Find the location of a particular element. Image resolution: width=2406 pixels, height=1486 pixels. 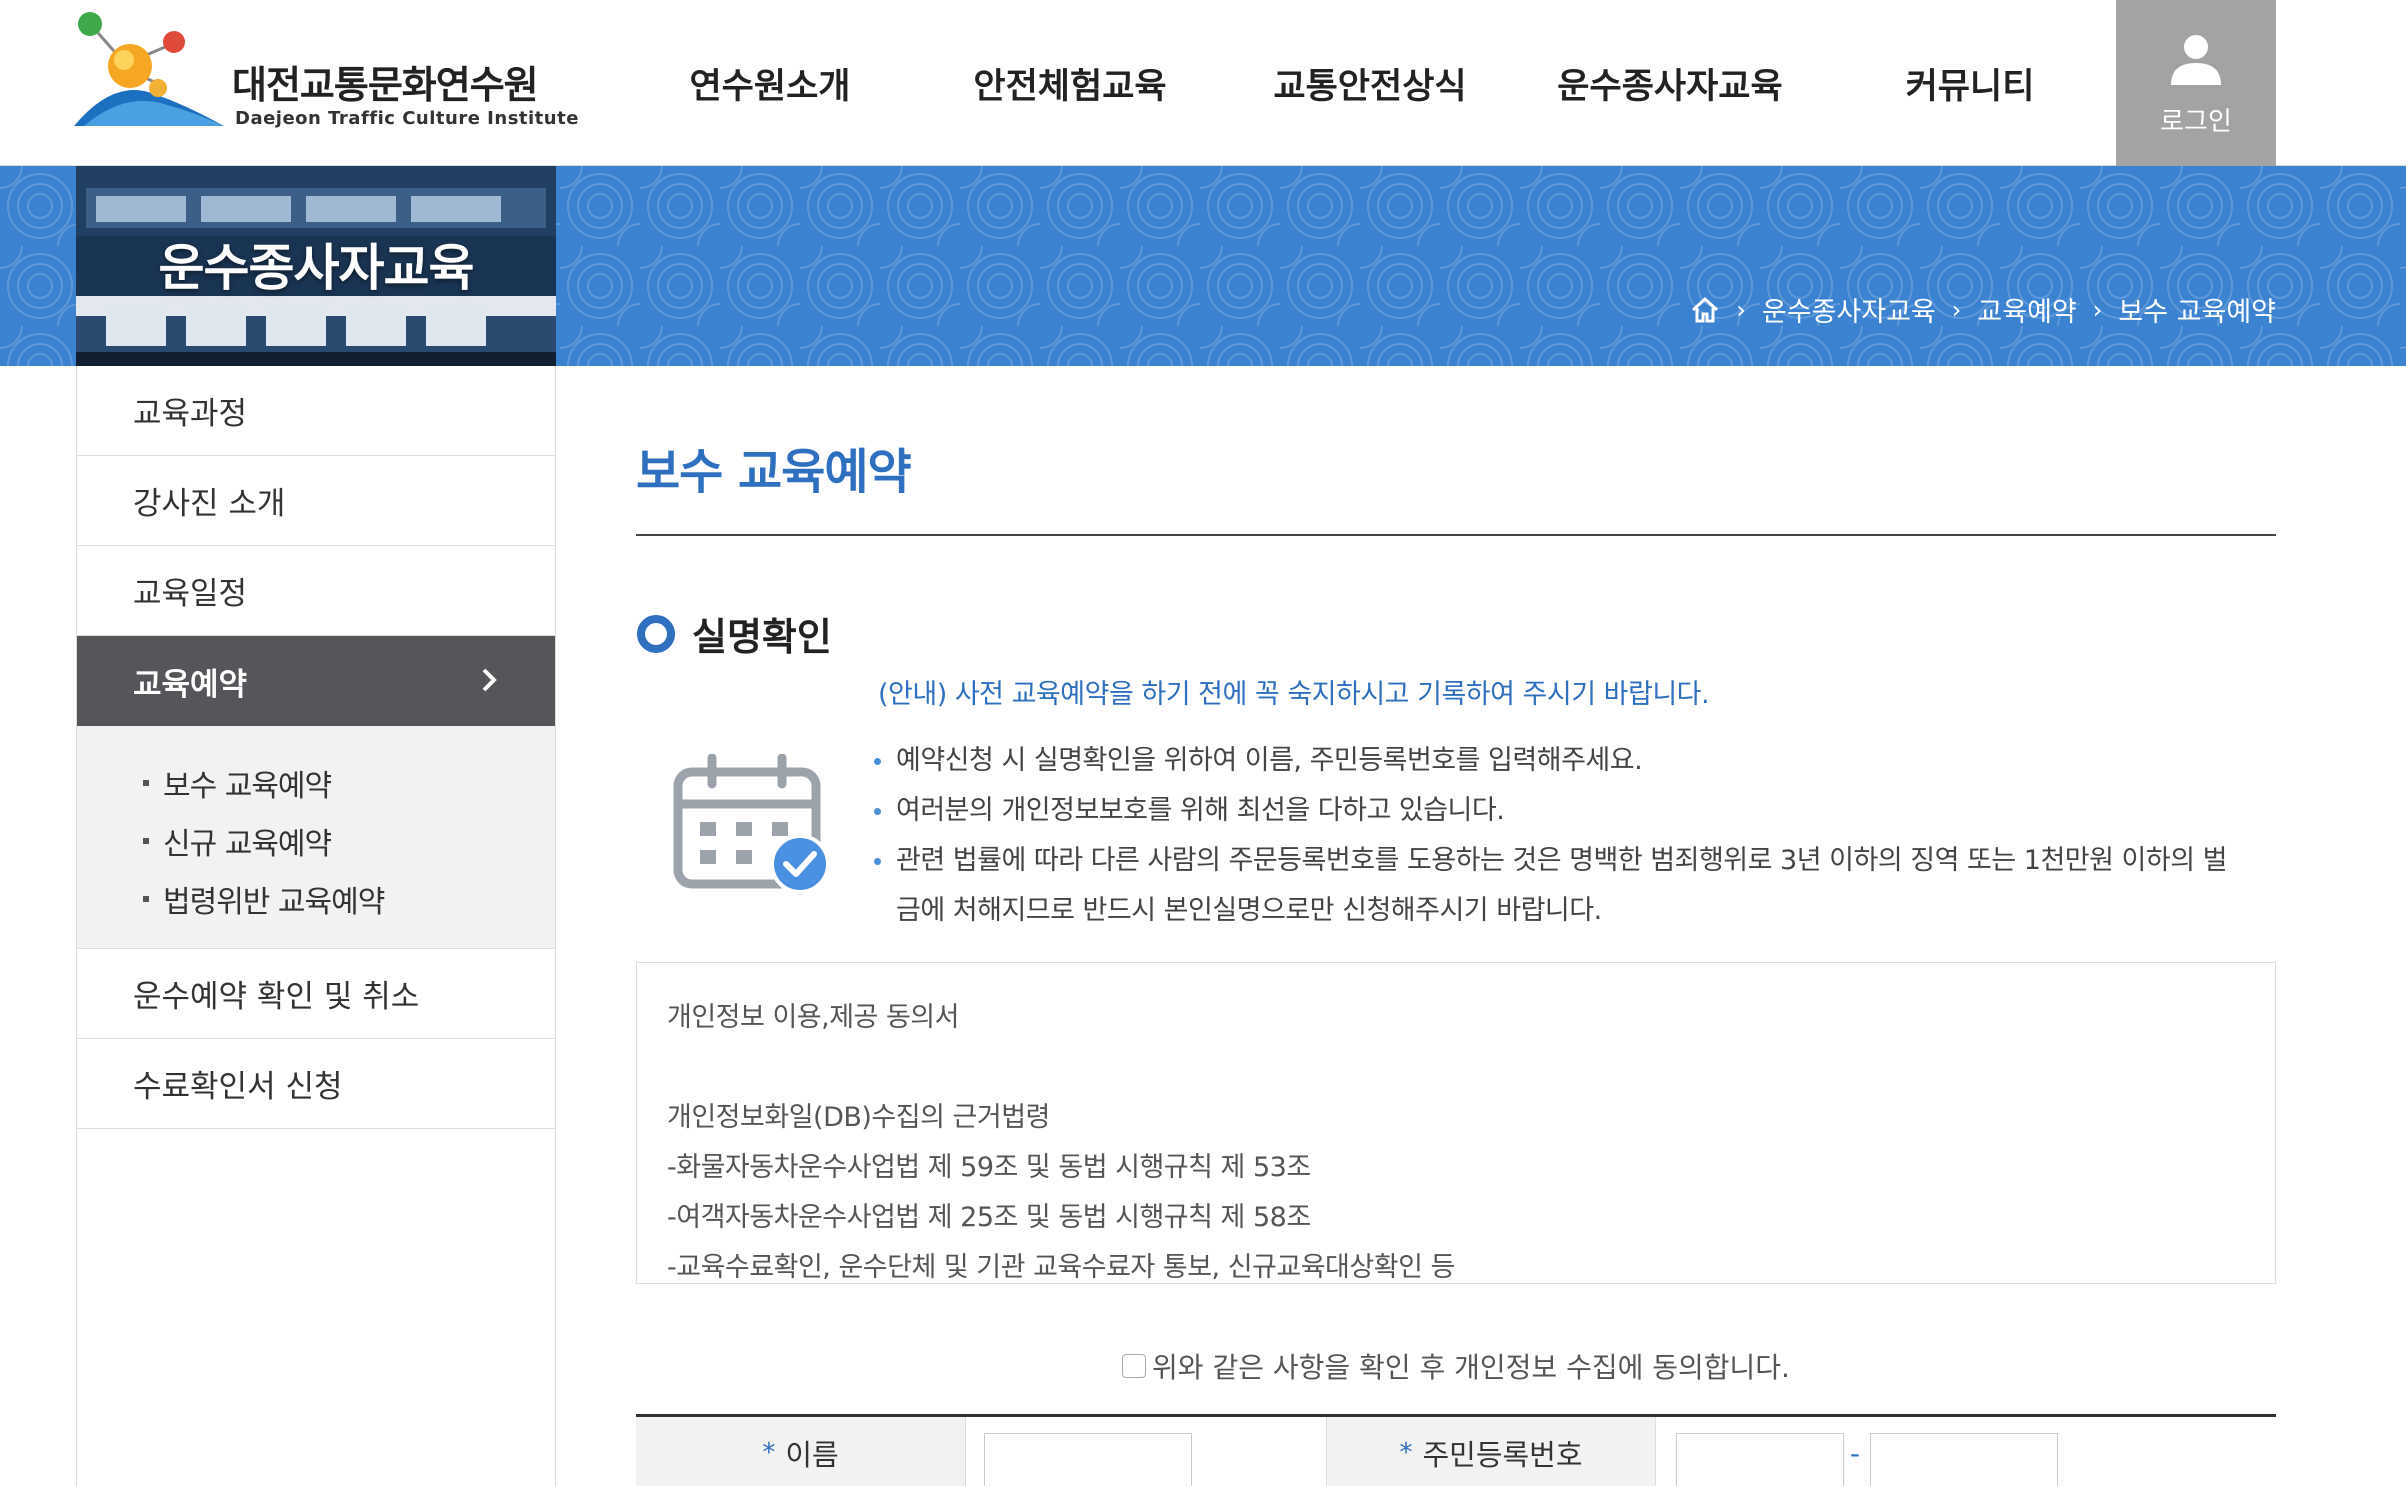

home-icon is located at coordinates (1705, 310).